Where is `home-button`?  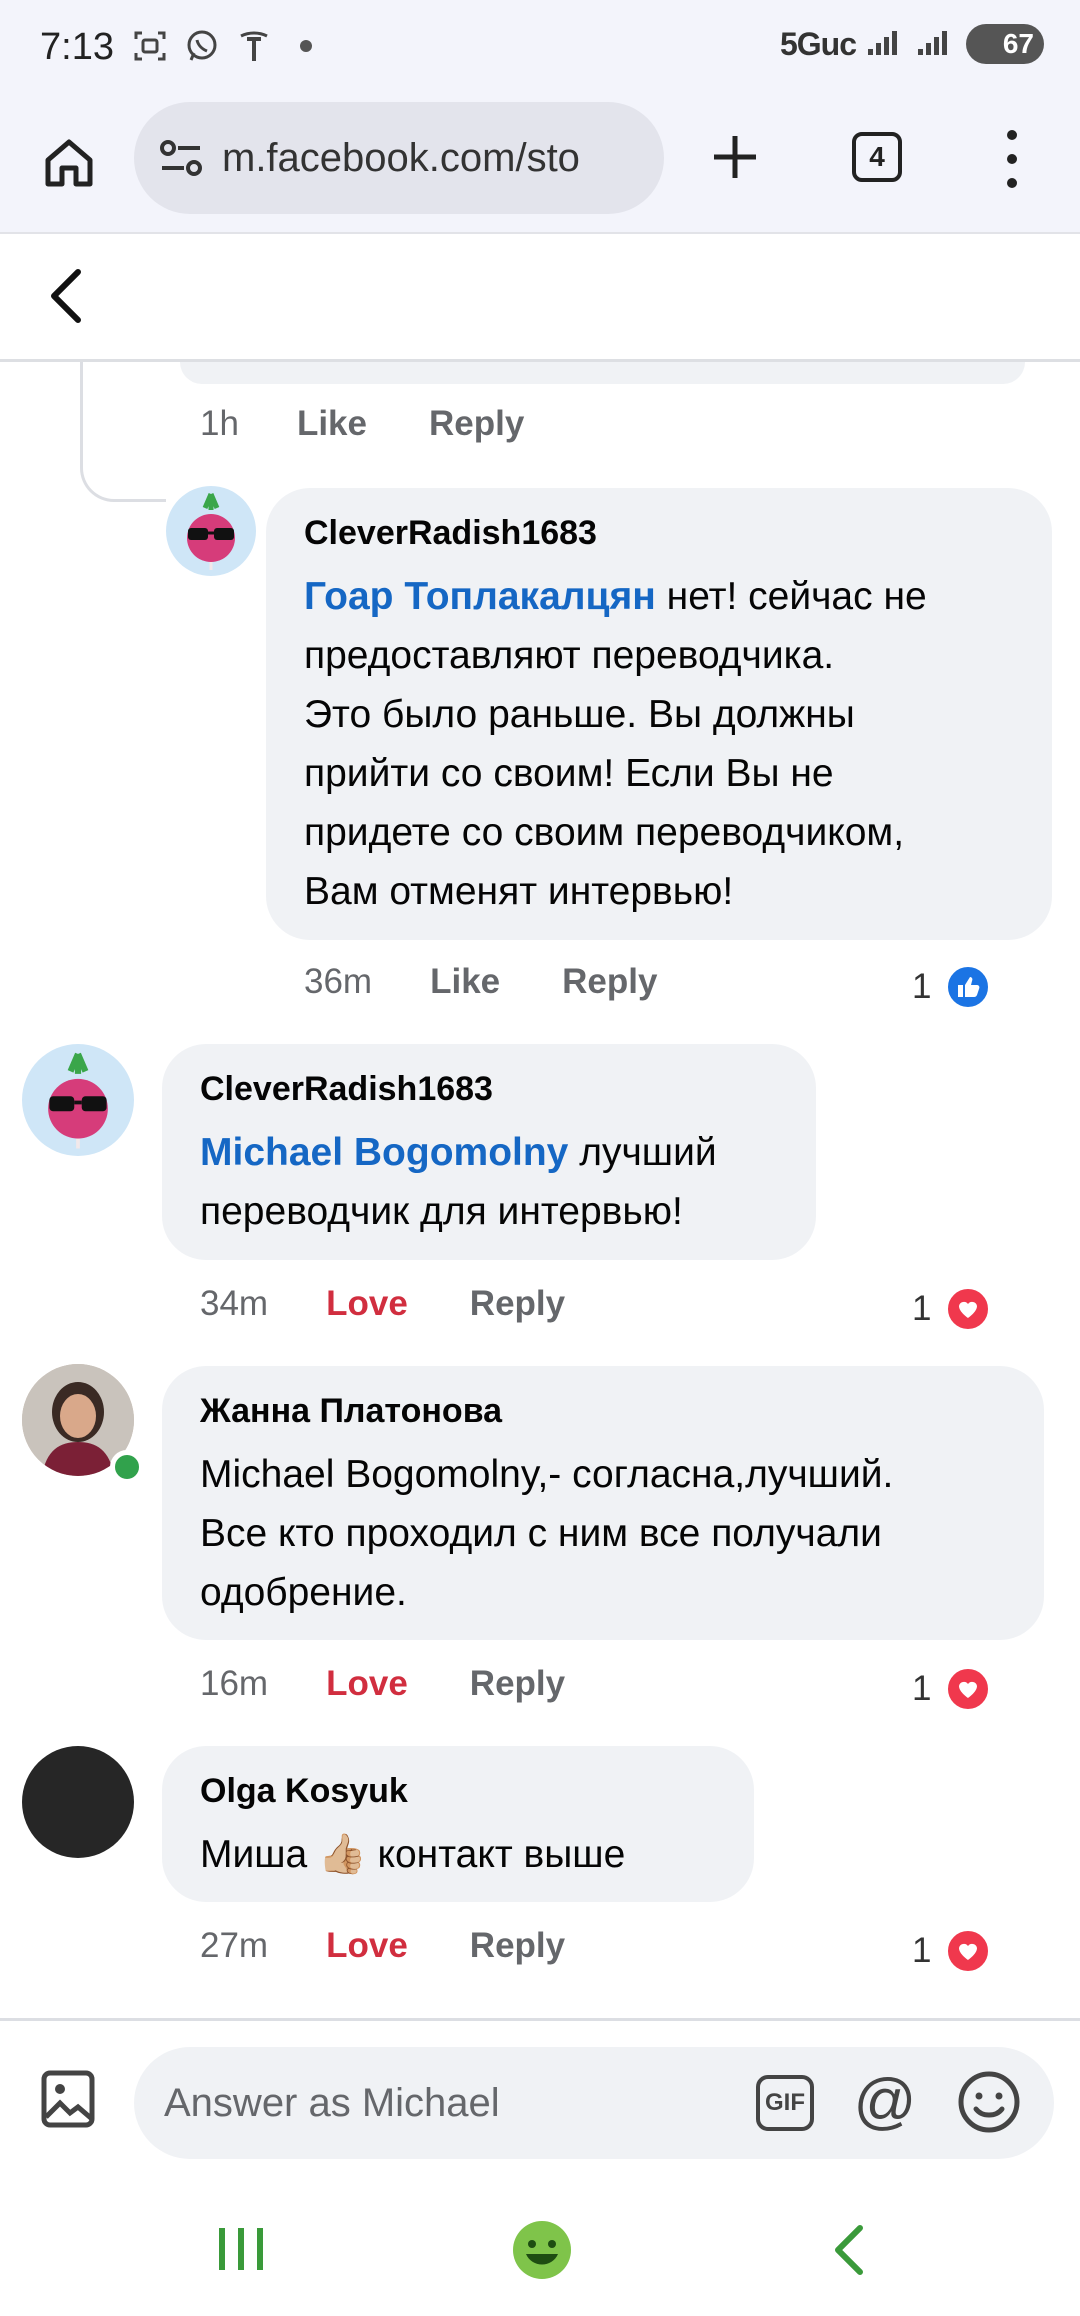 home-button is located at coordinates (69, 163).